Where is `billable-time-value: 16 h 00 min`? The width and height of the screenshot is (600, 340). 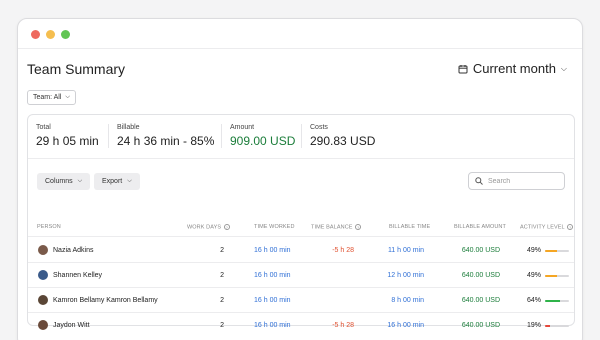 billable-time-value: 16 h 00 min is located at coordinates (405, 325).